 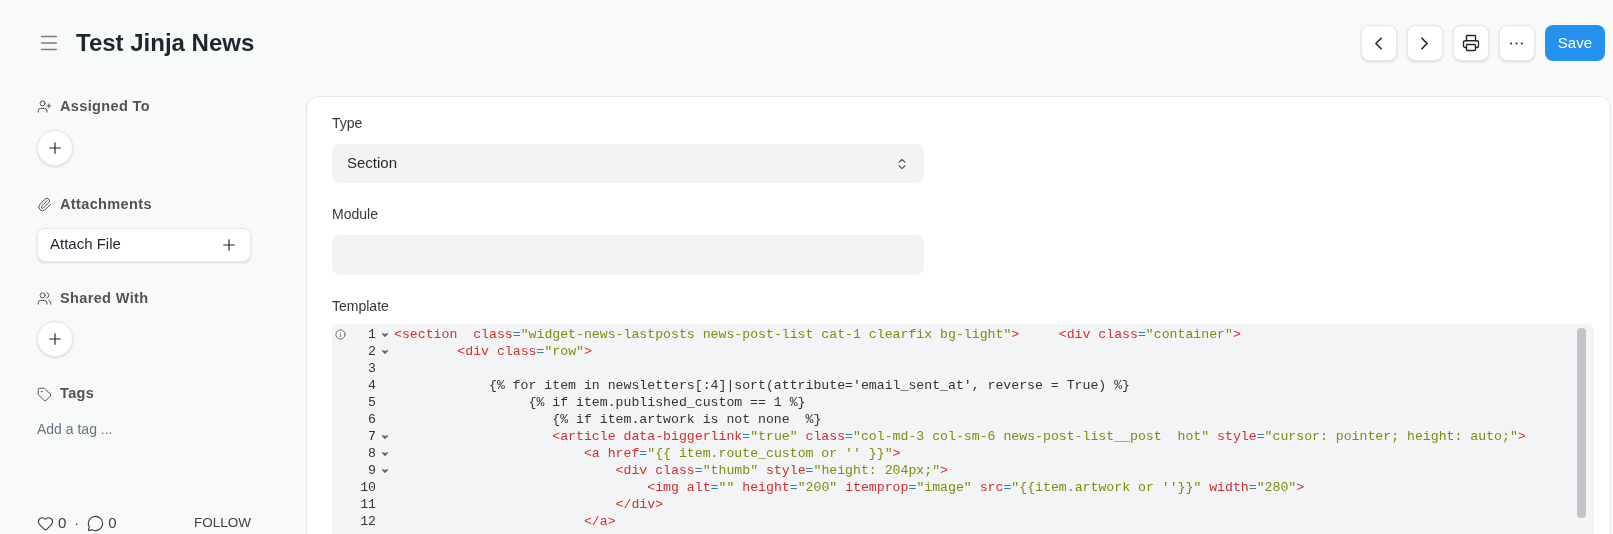 What do you see at coordinates (975, 487) in the screenshot?
I see `code-line: <img alt="" height="200" itemprop="image" src="{{item.artwork or ''}}" width="280">` at bounding box center [975, 487].